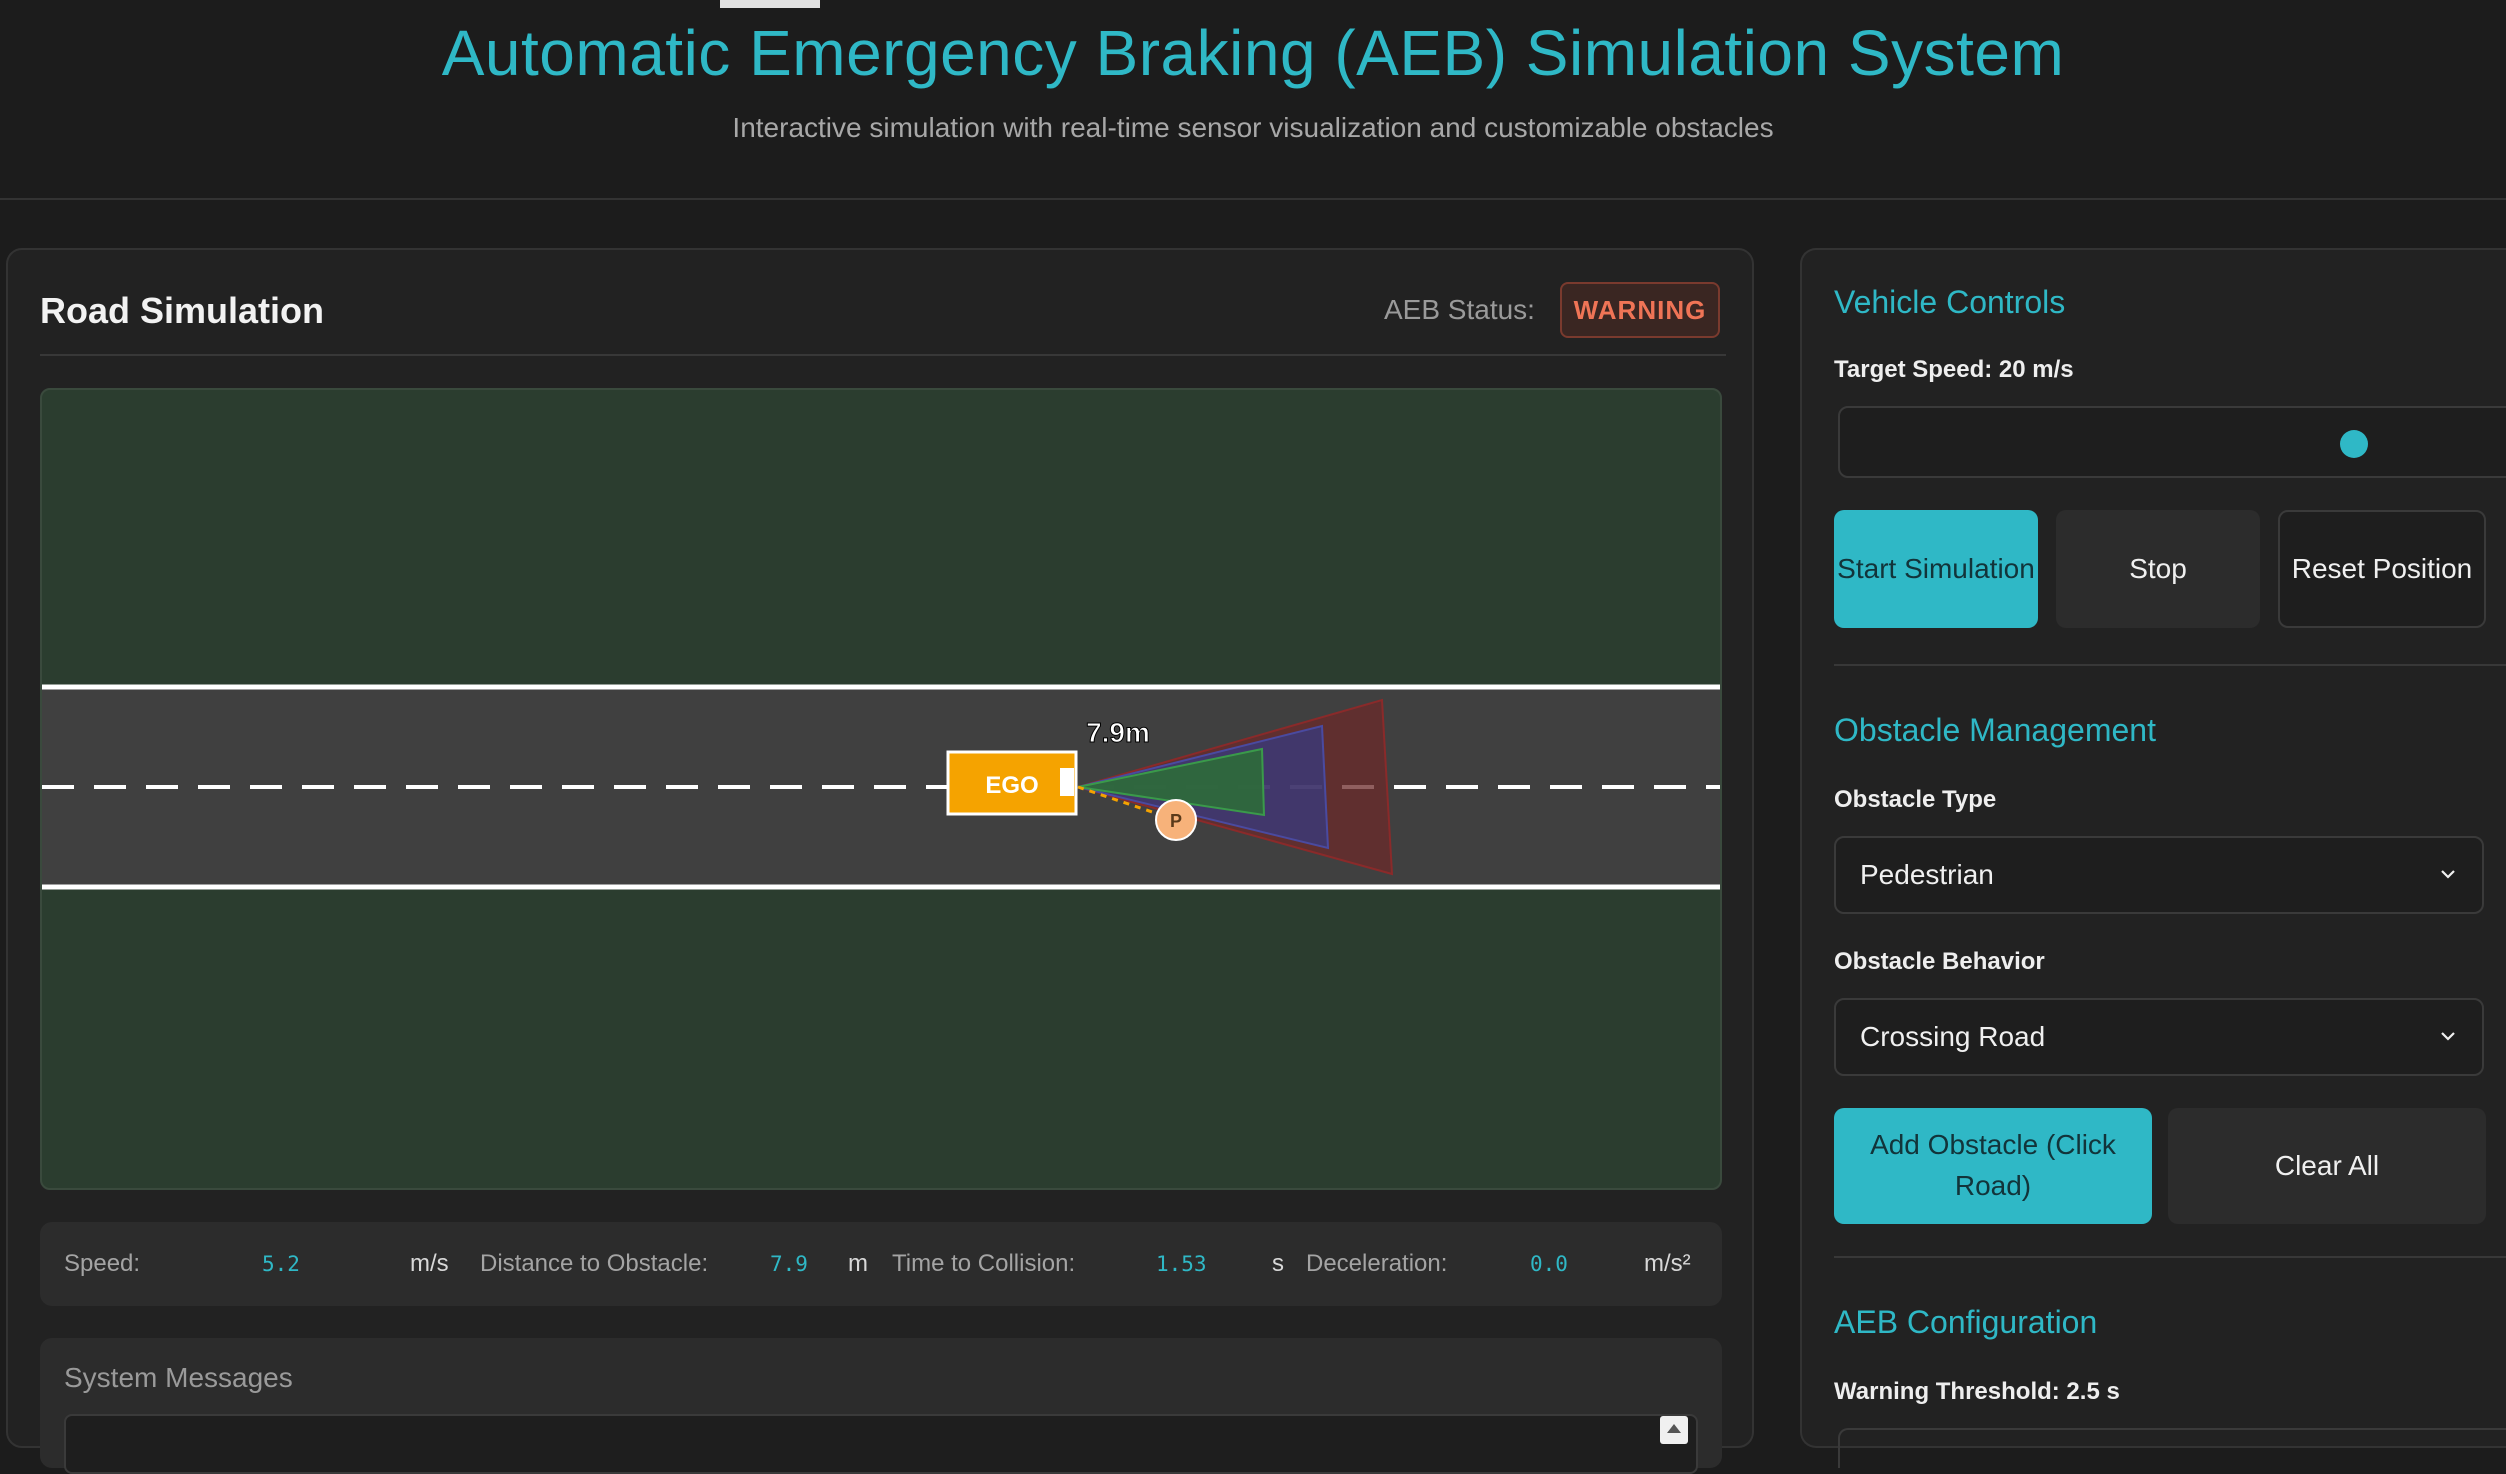 This screenshot has width=2506, height=1474. What do you see at coordinates (1118, 732) in the screenshot?
I see `distance-readout: 7.9m` at bounding box center [1118, 732].